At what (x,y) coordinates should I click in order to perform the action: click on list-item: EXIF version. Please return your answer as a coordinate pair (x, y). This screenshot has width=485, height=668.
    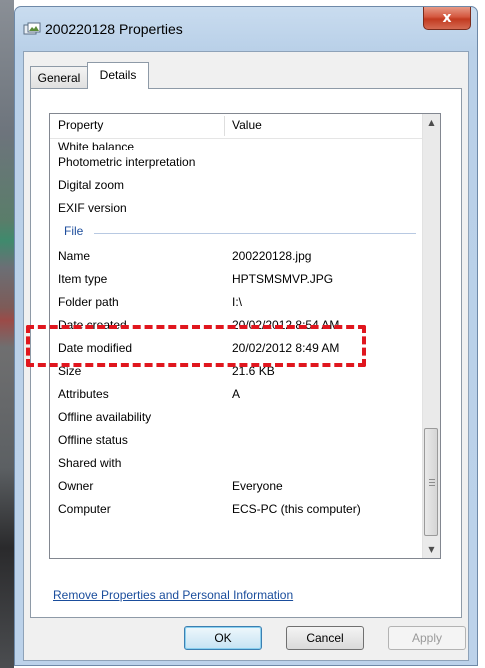
    Looking at the image, I should click on (237, 208).